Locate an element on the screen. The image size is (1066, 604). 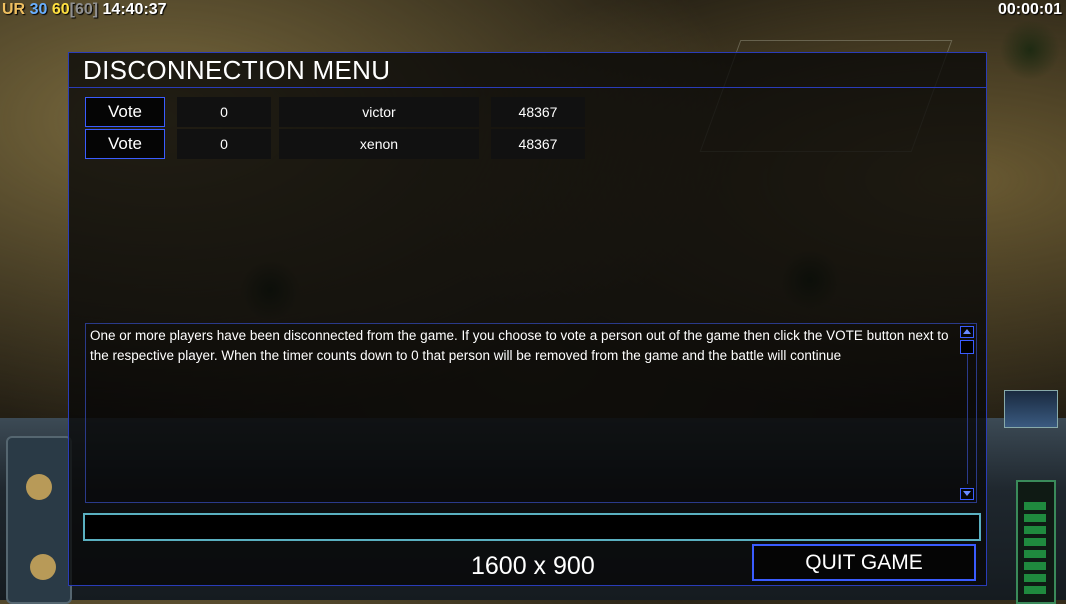
scroll-up-icon is located at coordinates (967, 332).